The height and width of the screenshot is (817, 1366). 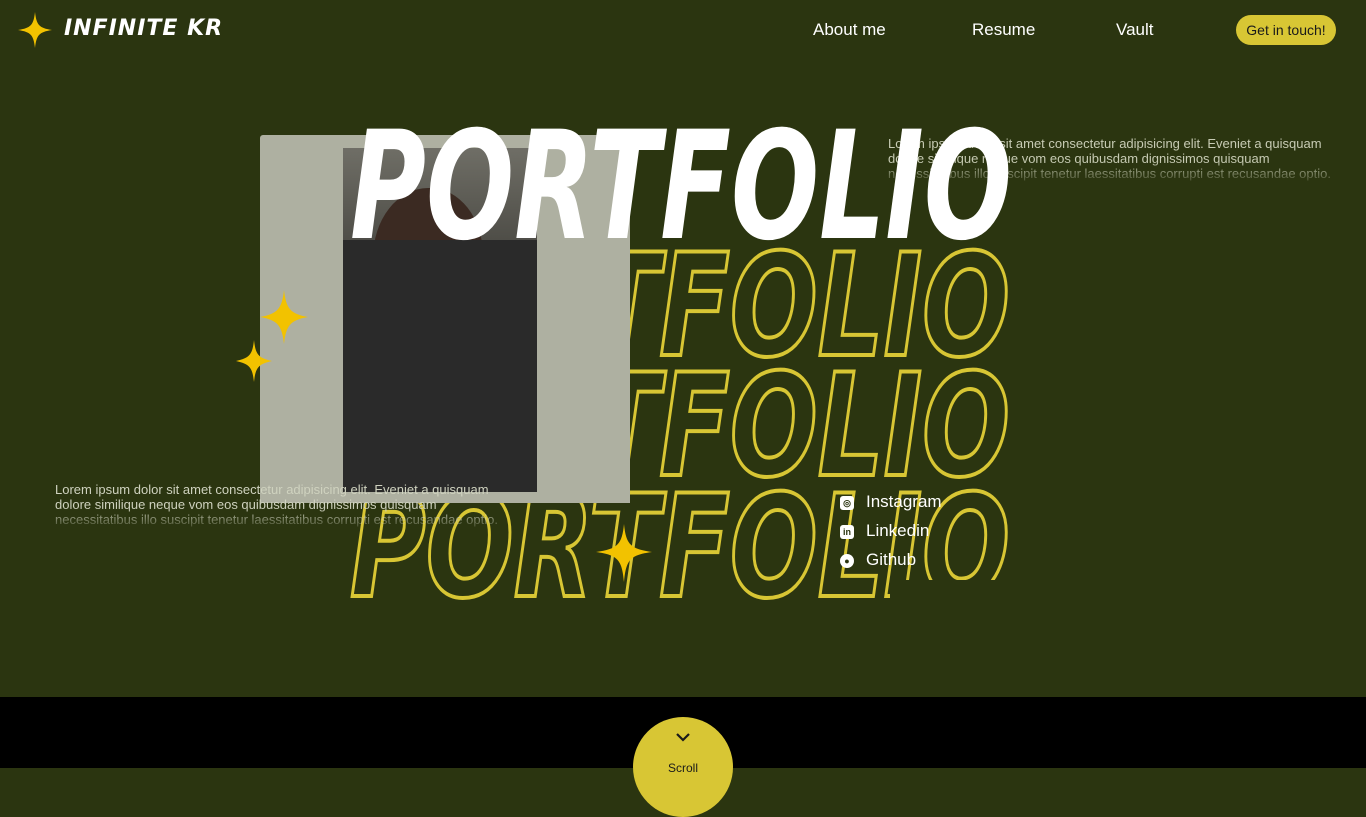 I want to click on linkedin-icon: in, so click(x=847, y=532).